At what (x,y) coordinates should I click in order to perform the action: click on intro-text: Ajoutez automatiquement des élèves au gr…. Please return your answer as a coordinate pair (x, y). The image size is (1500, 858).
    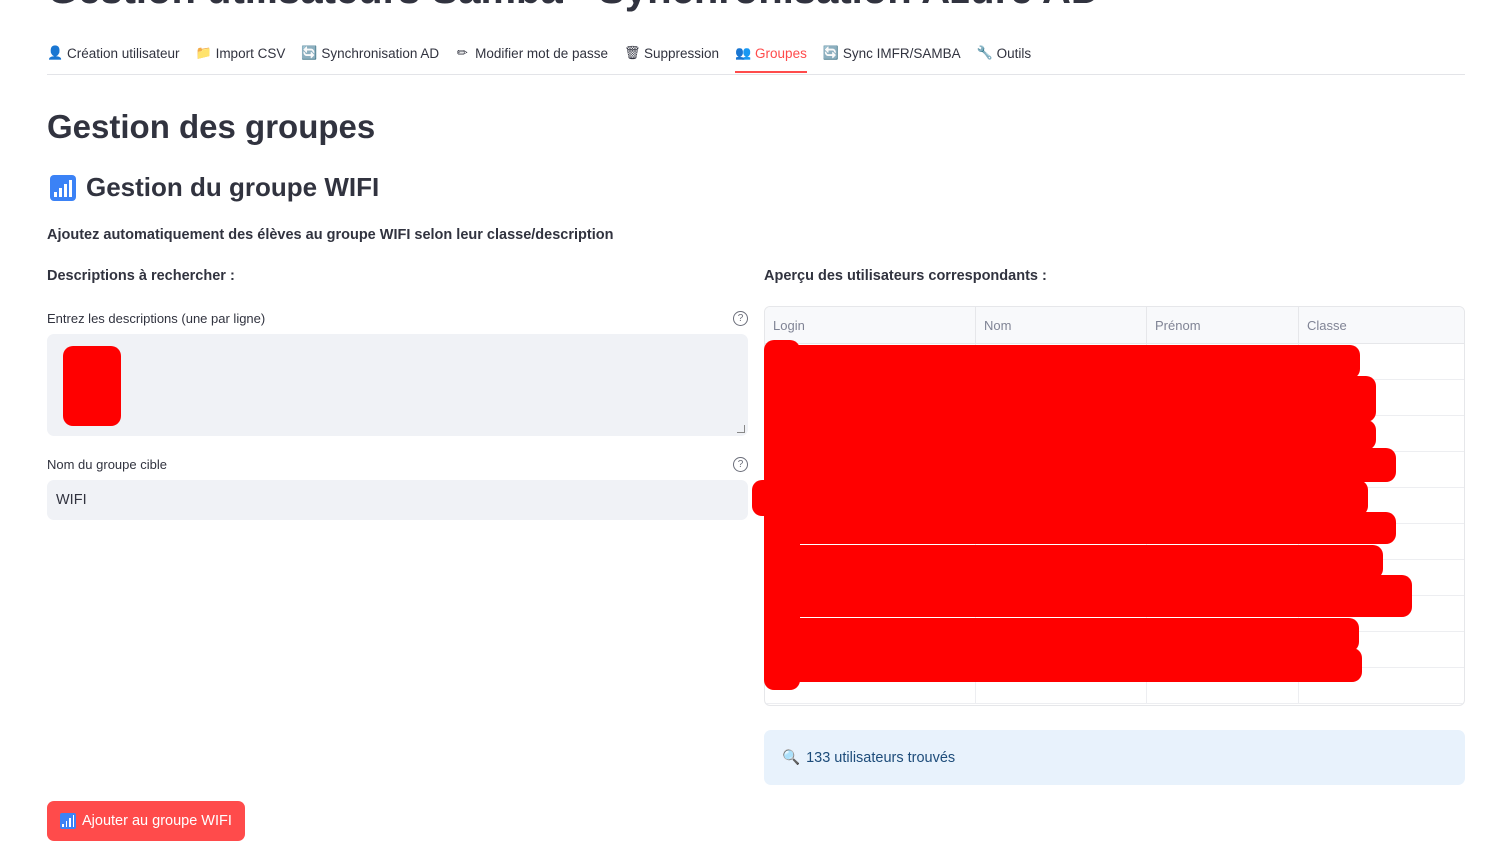
    Looking at the image, I should click on (330, 235).